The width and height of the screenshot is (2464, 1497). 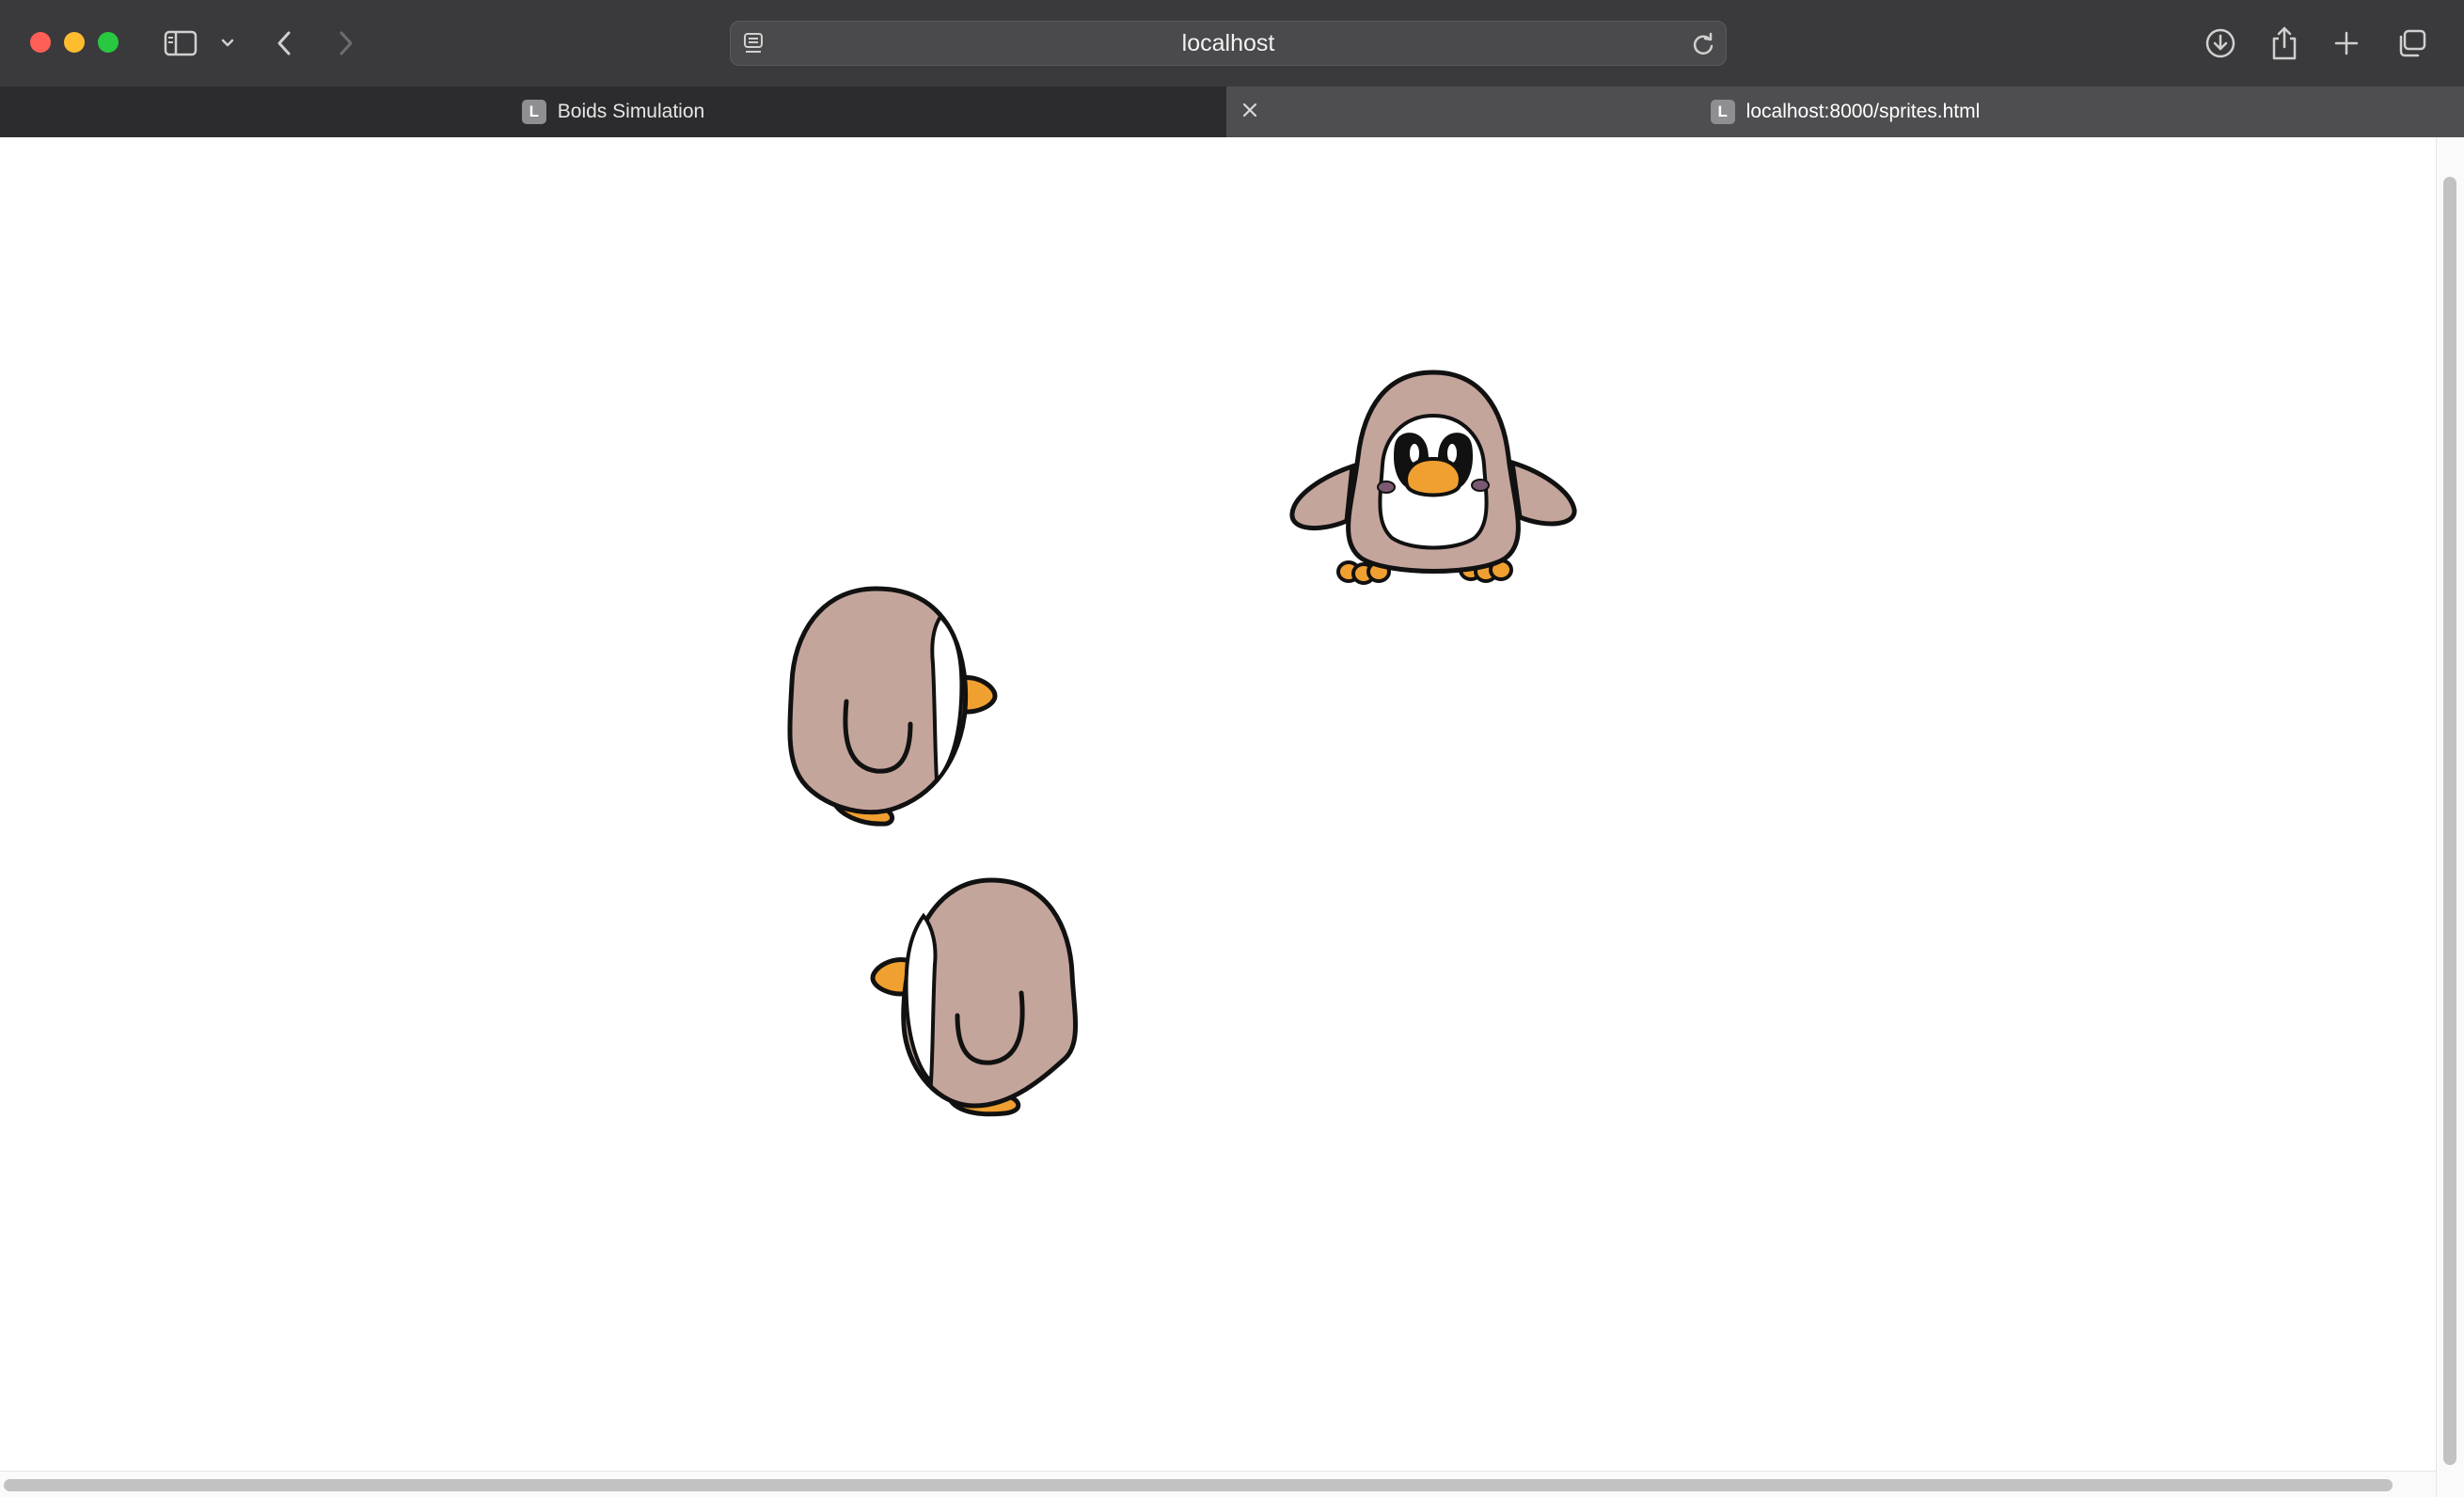 What do you see at coordinates (40, 42) in the screenshot?
I see `close-window-button` at bounding box center [40, 42].